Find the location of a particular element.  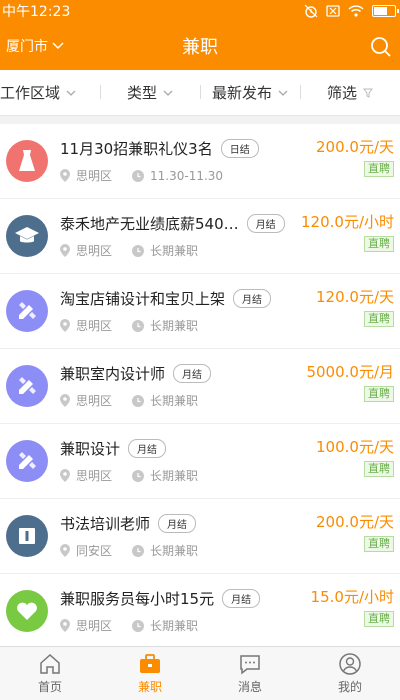

filter-type-label: 类型 is located at coordinates (141, 93).